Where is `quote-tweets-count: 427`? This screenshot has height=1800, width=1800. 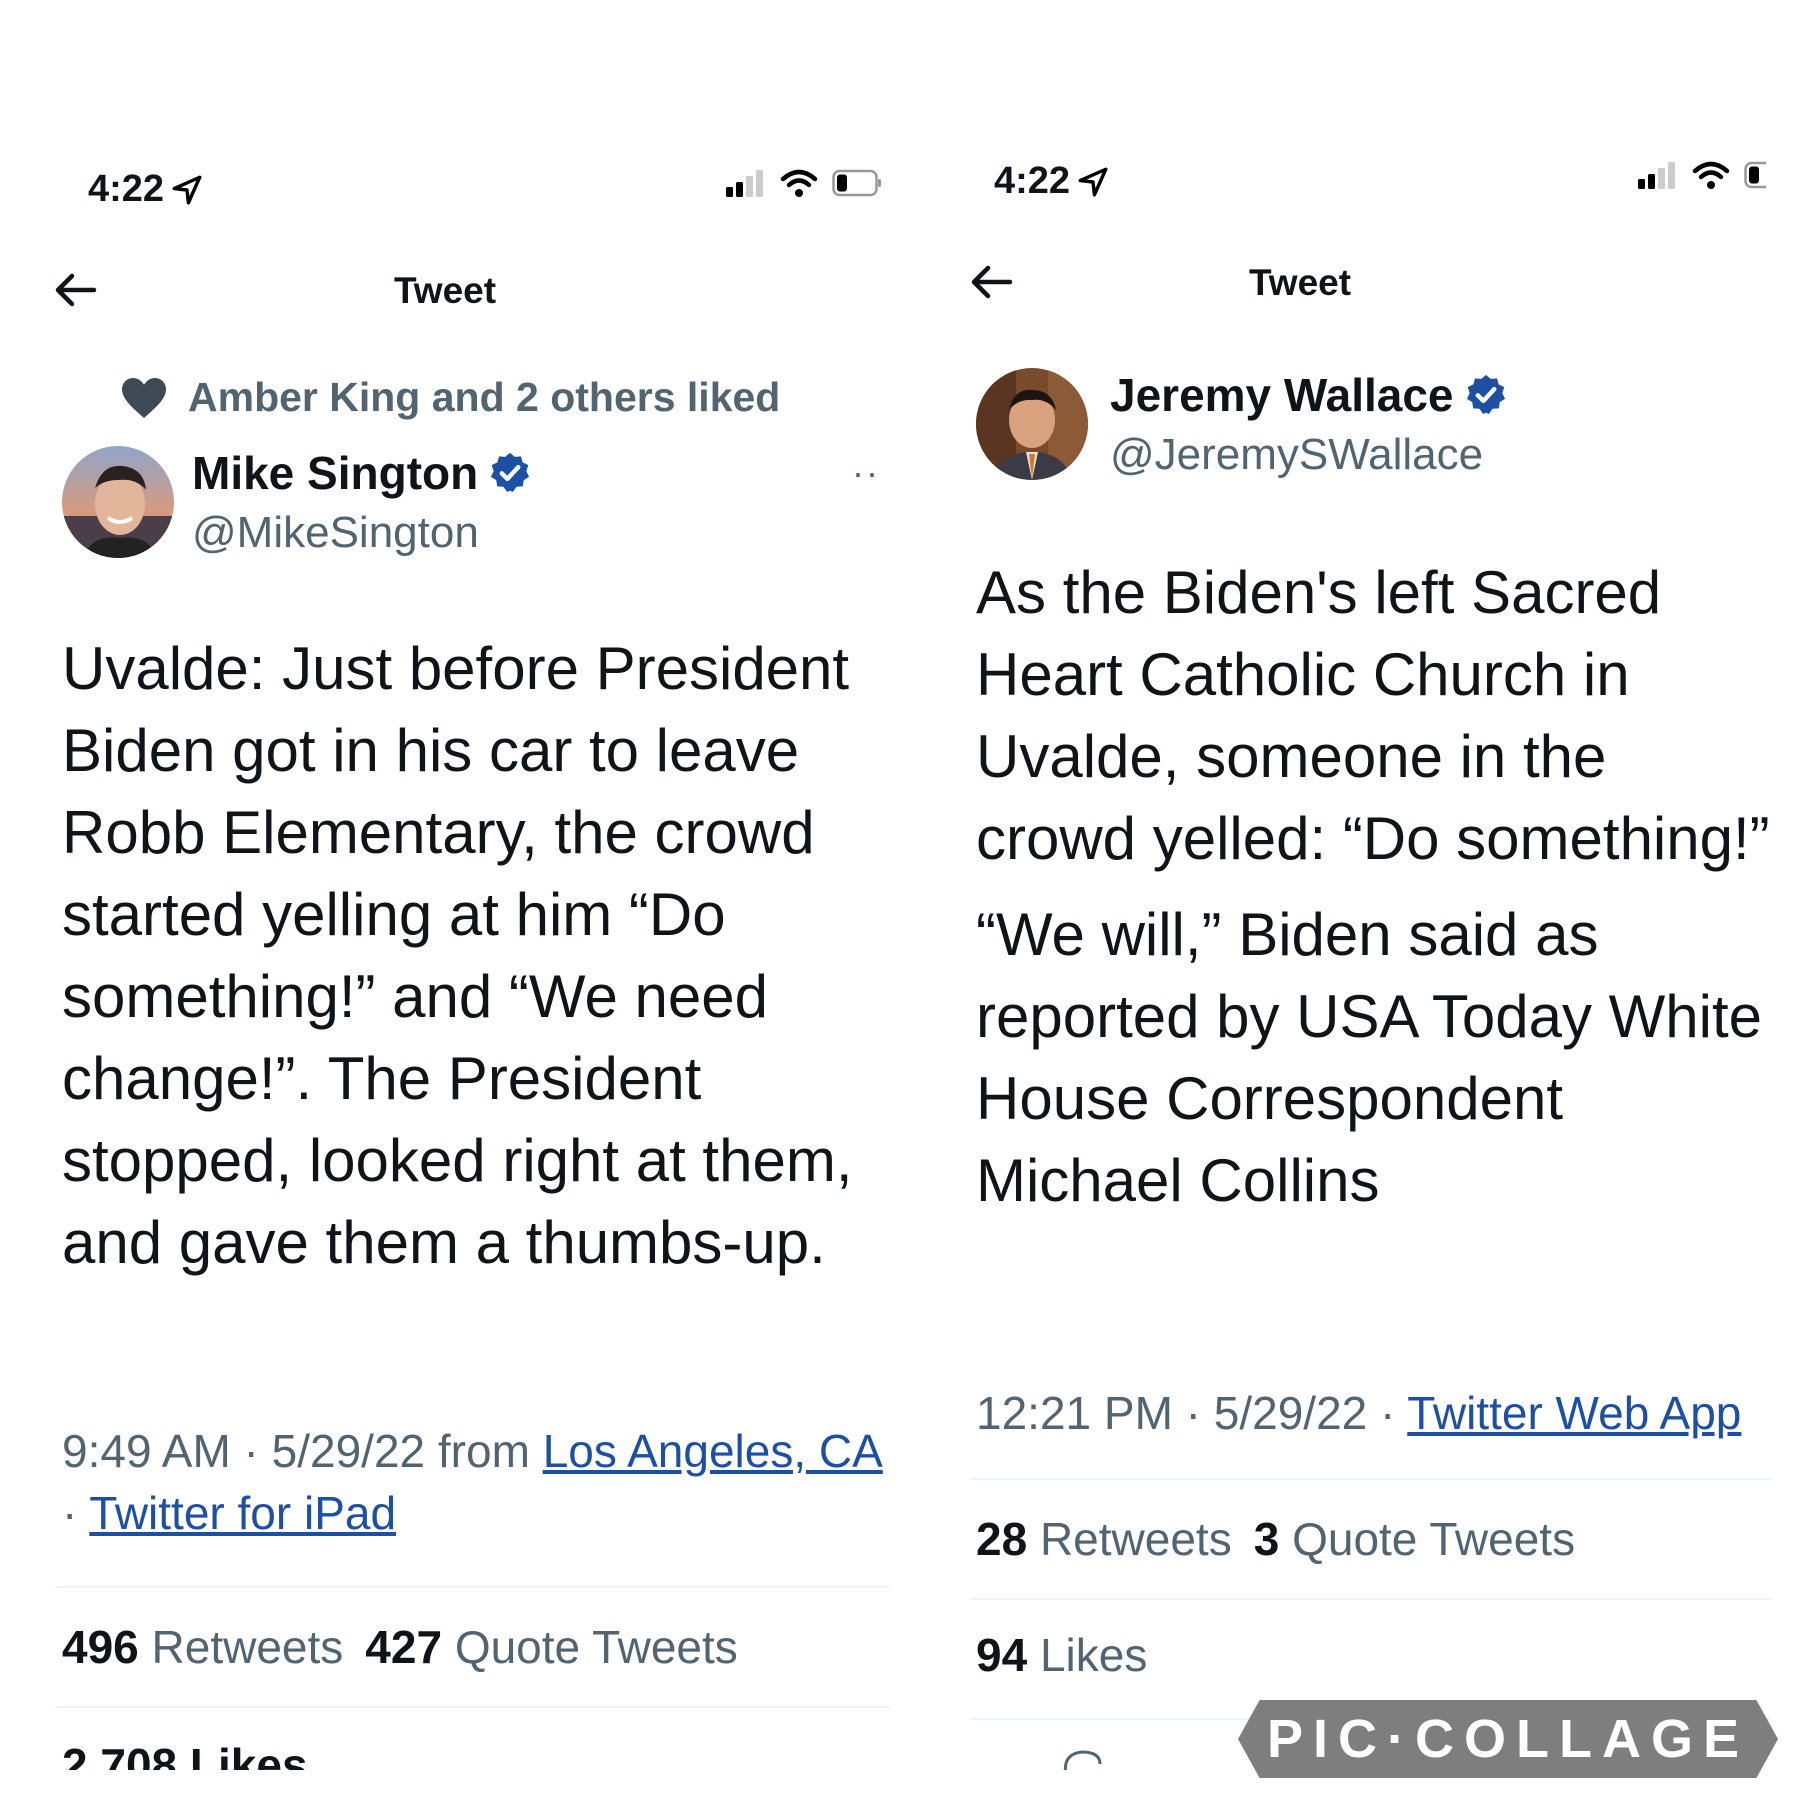
quote-tweets-count: 427 is located at coordinates (404, 1647).